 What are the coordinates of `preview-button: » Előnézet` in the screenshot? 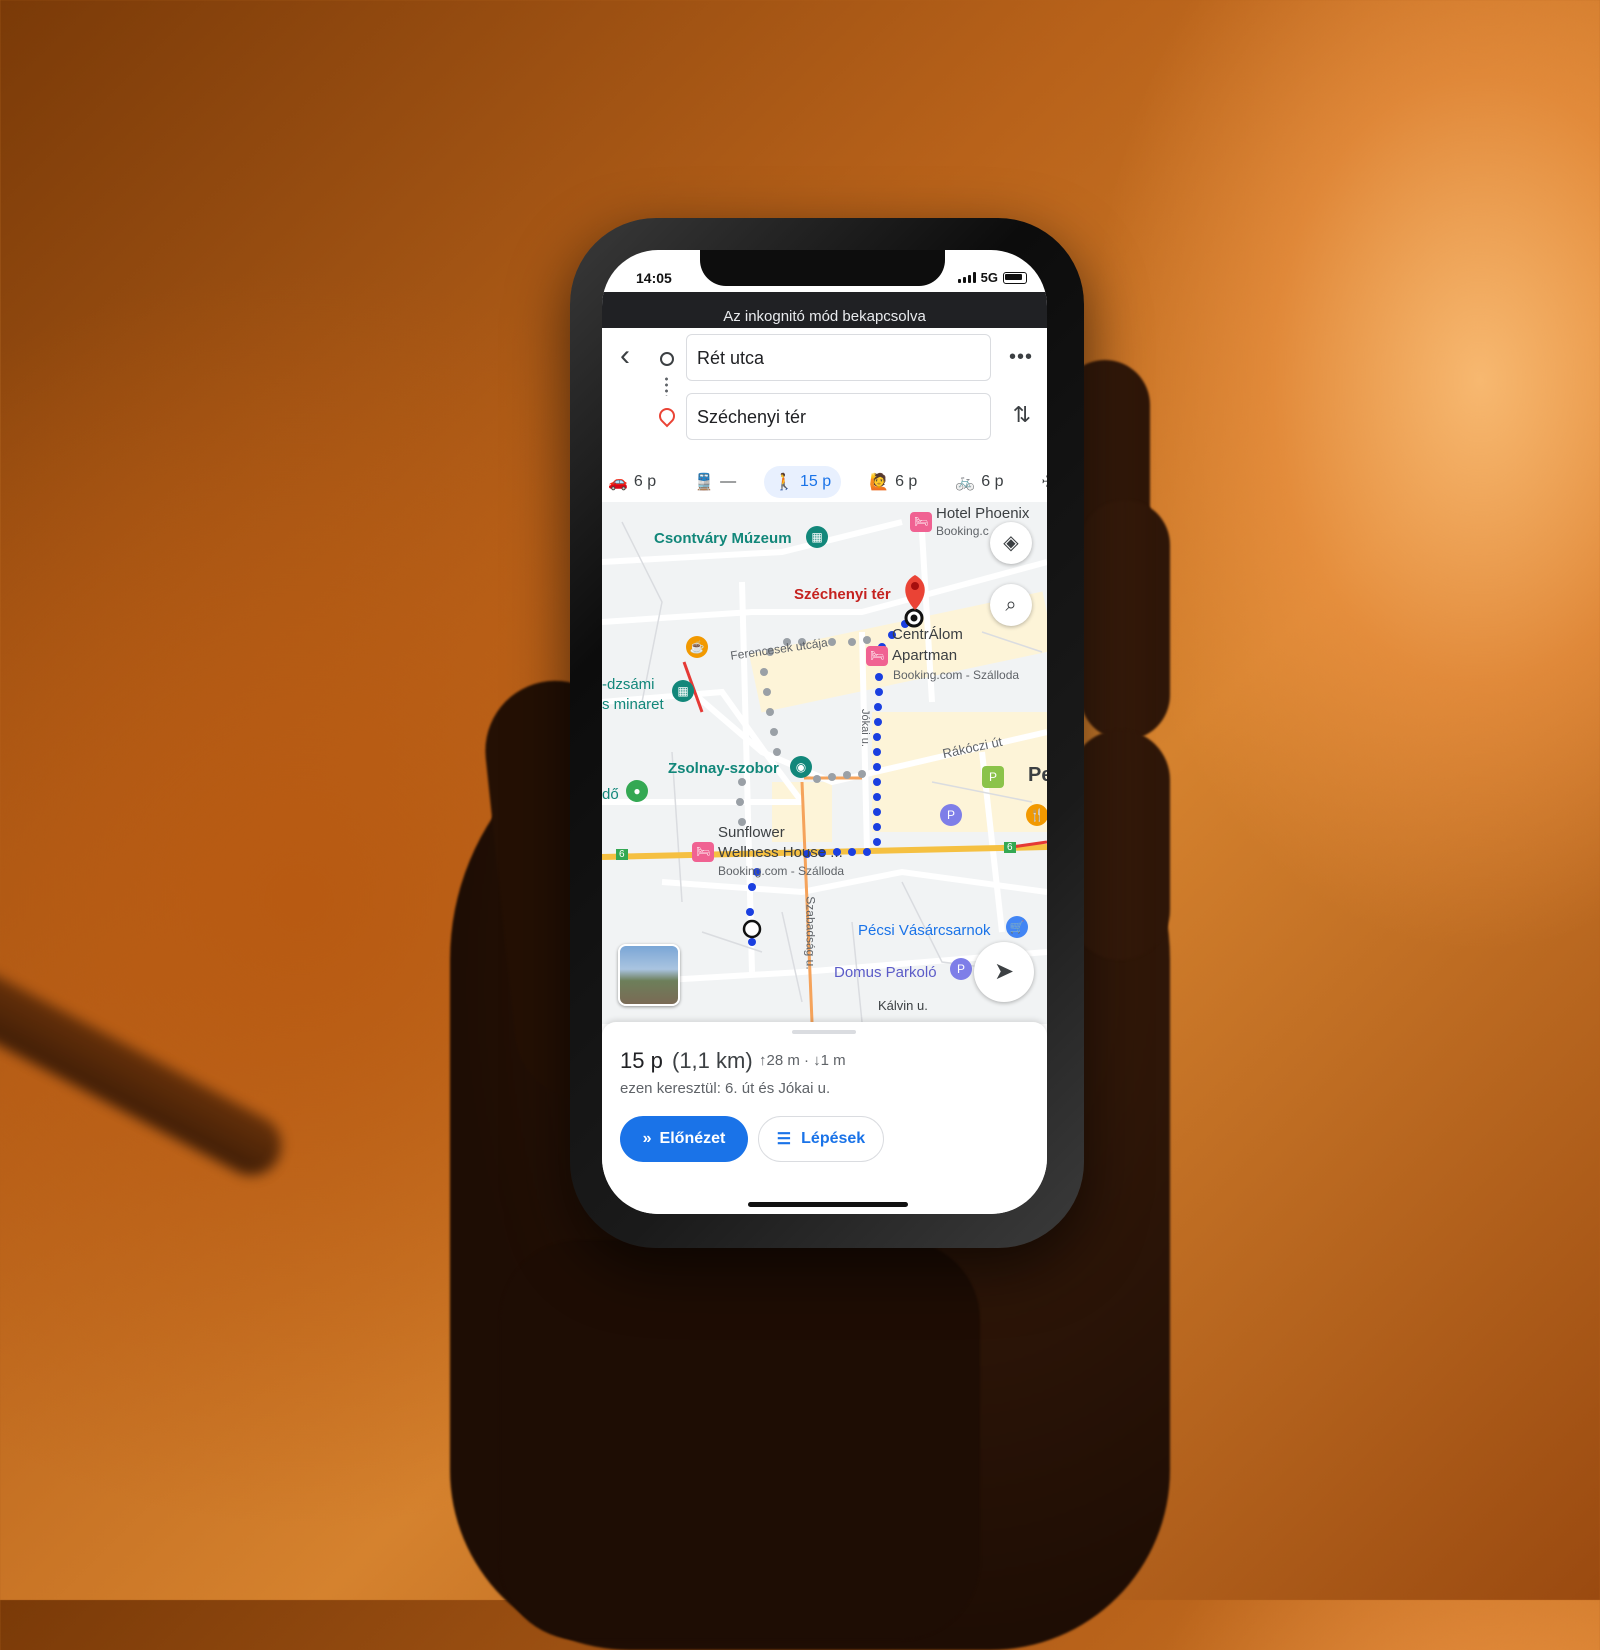 It's located at (684, 1139).